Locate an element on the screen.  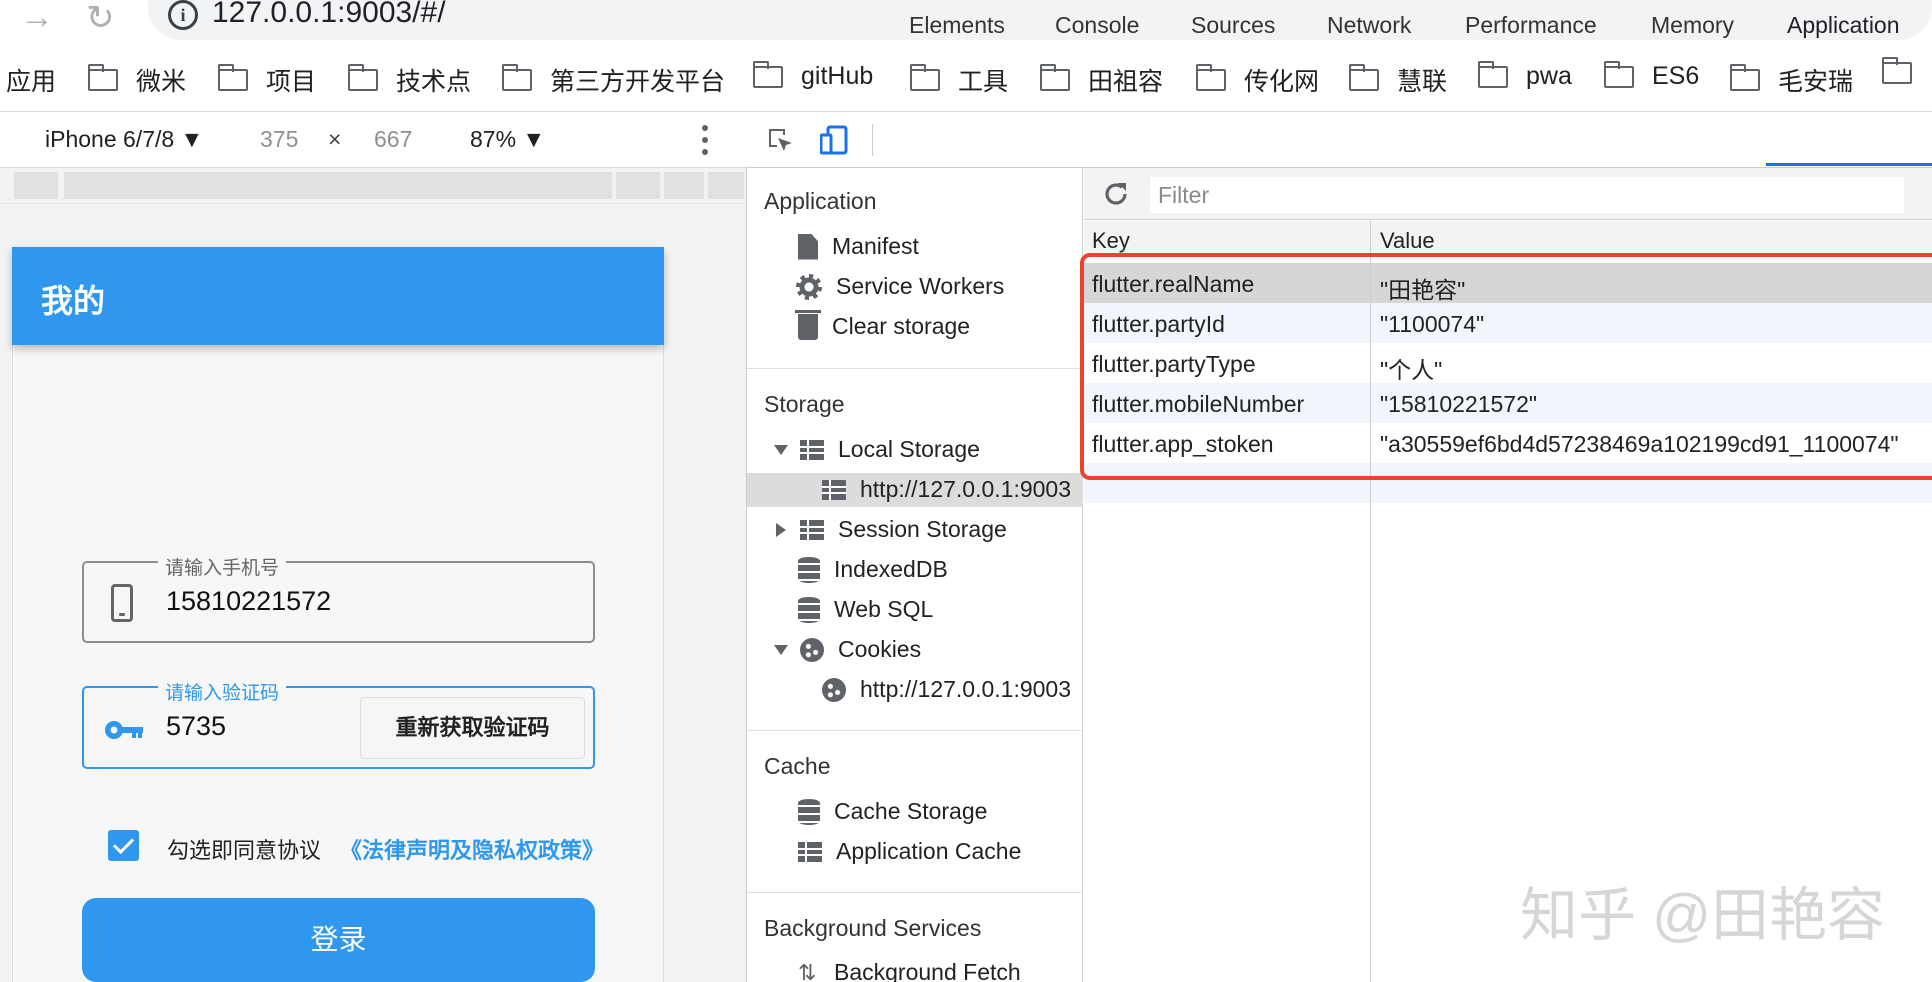
bookmark-label: 毛安瑞 is located at coordinates (1816, 82).